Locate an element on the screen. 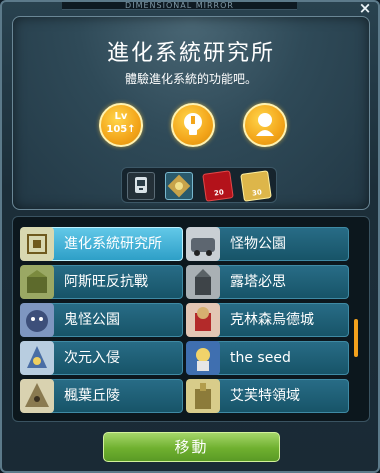  elf-domain-icon is located at coordinates (203, 396).